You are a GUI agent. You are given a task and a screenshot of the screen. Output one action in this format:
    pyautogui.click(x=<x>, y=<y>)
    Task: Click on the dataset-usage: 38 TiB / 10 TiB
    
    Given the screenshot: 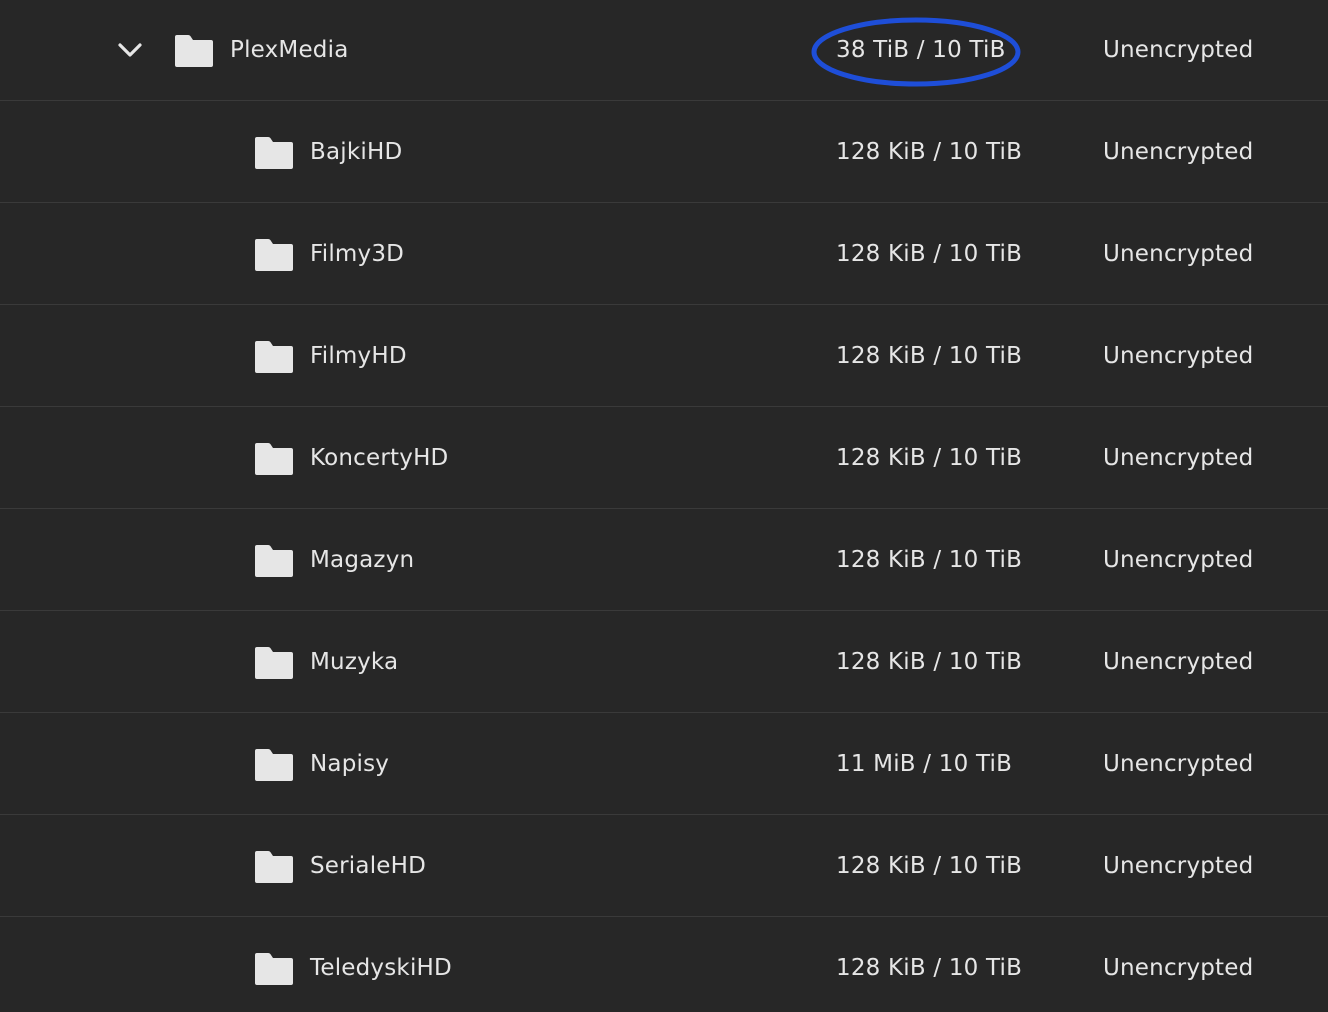 What is the action you would take?
    pyautogui.click(x=921, y=50)
    